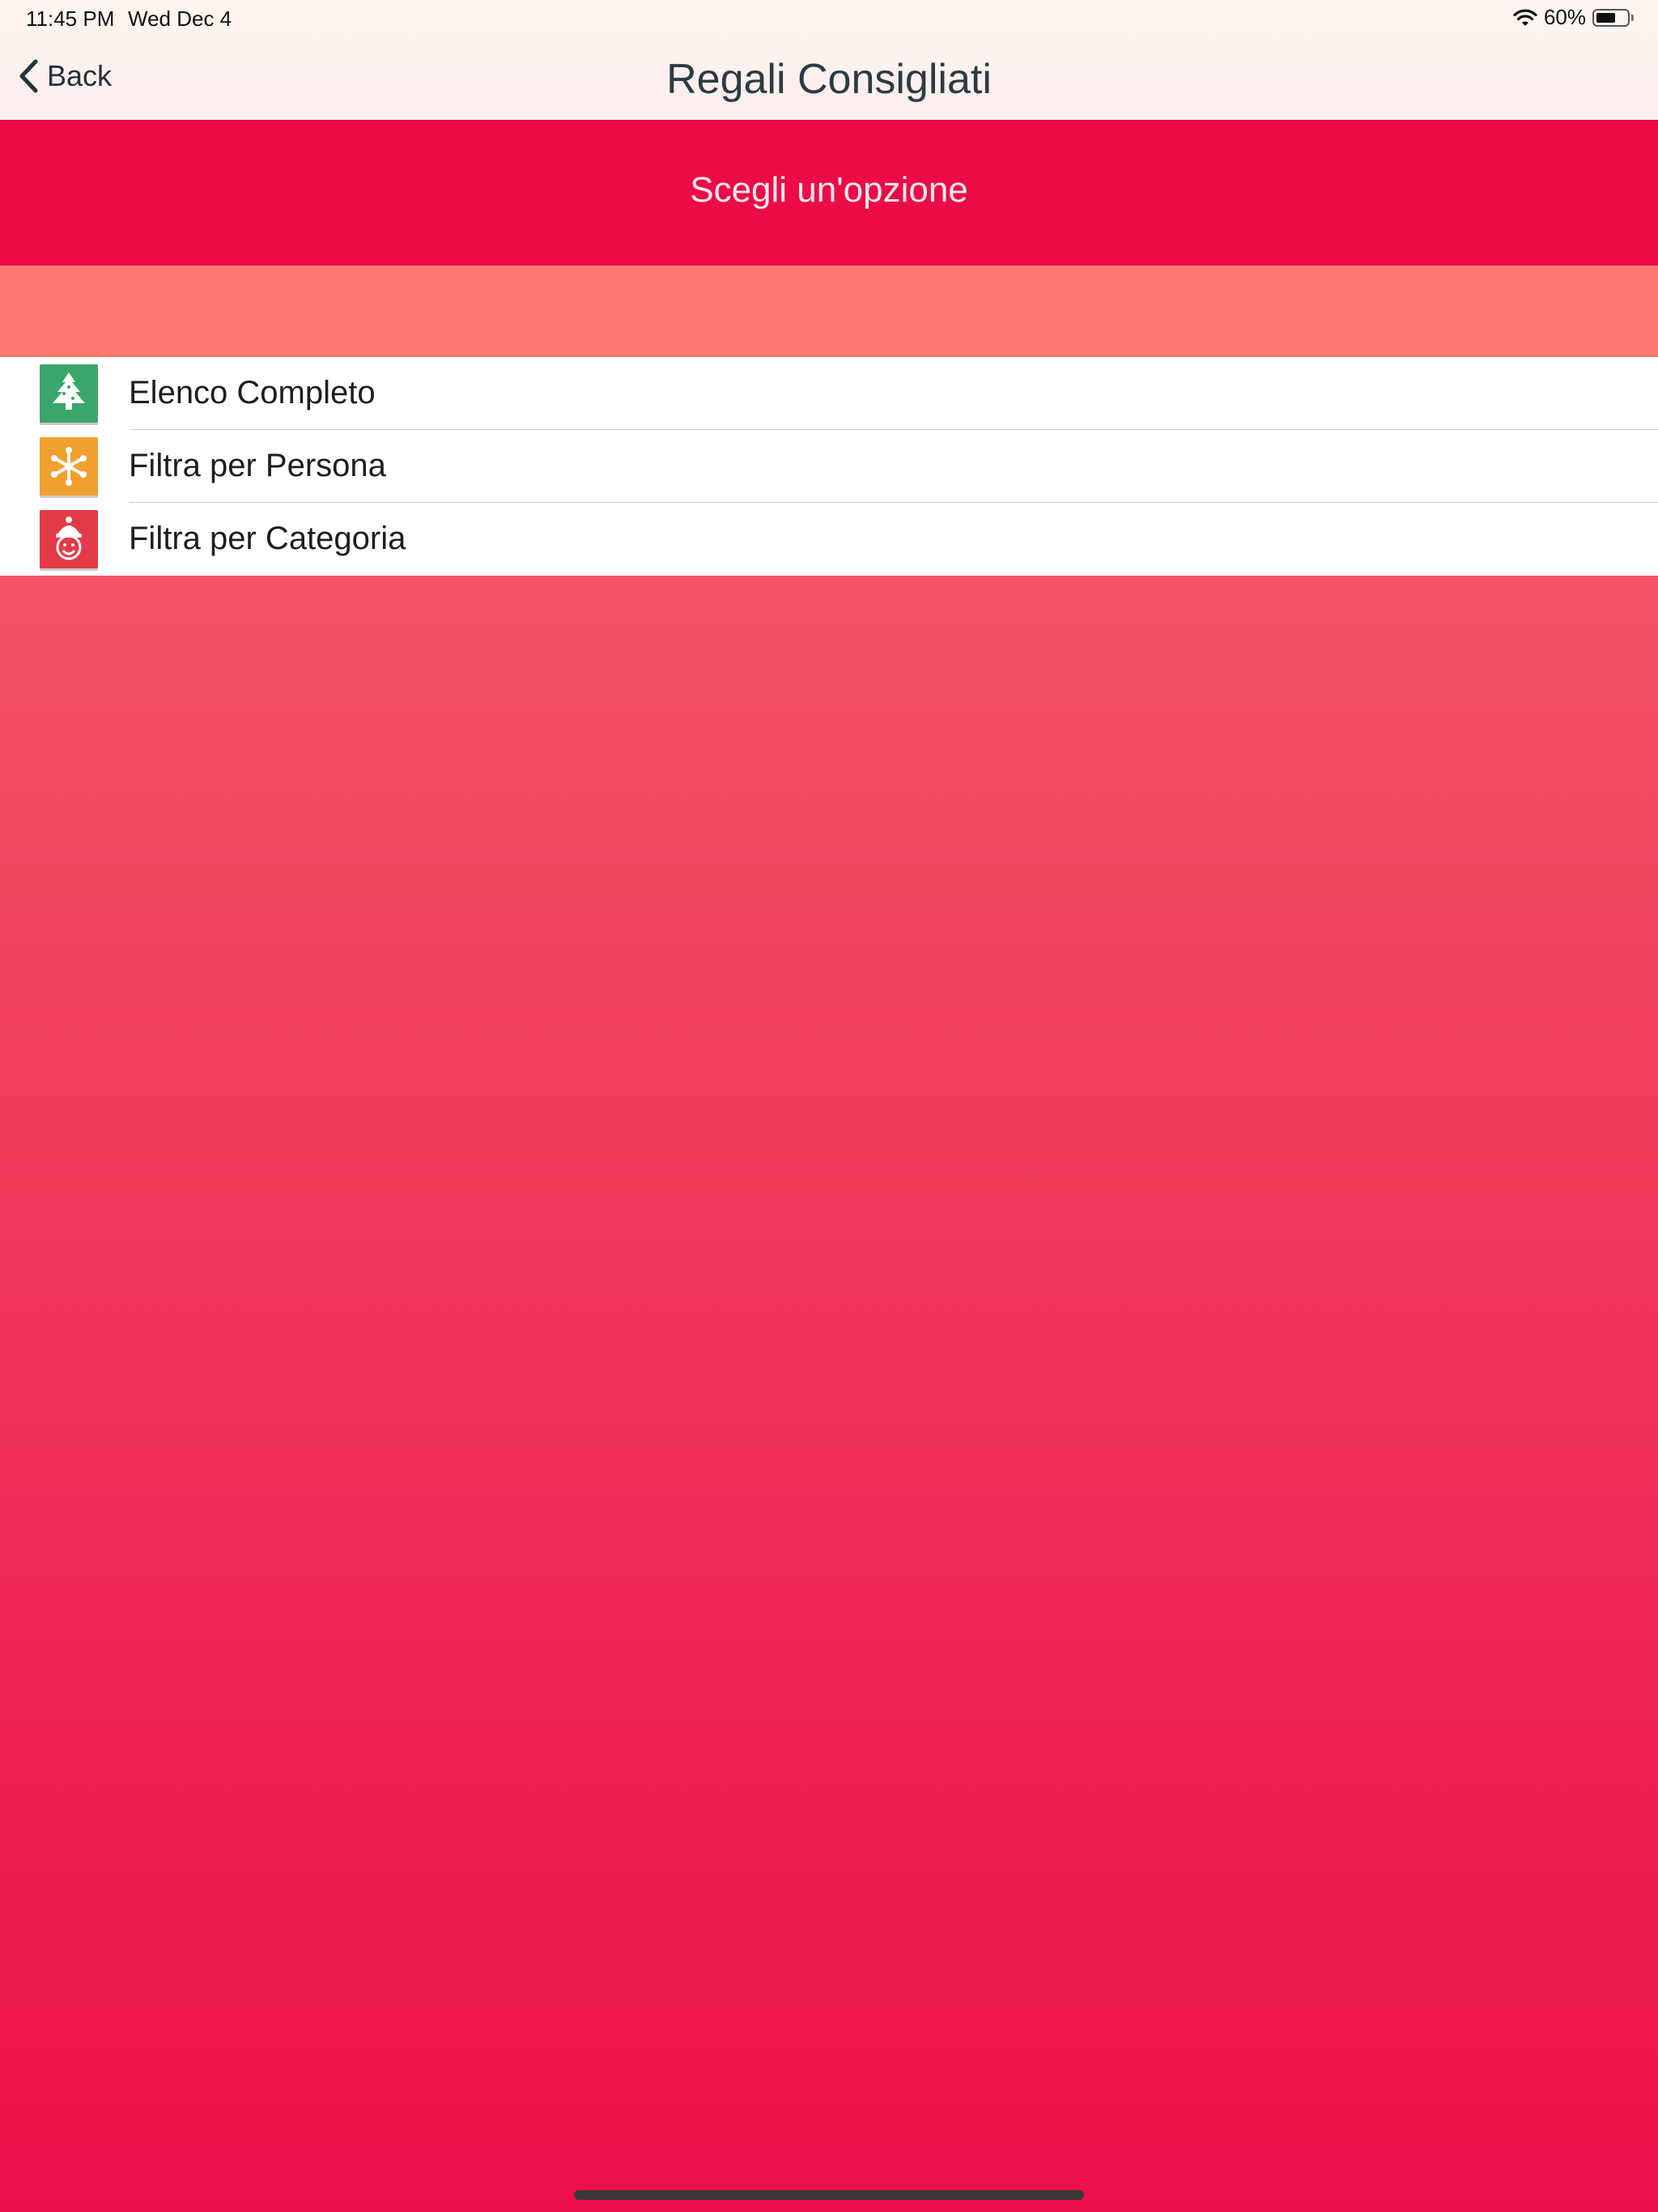  What do you see at coordinates (69, 467) in the screenshot?
I see `snowflake-icon` at bounding box center [69, 467].